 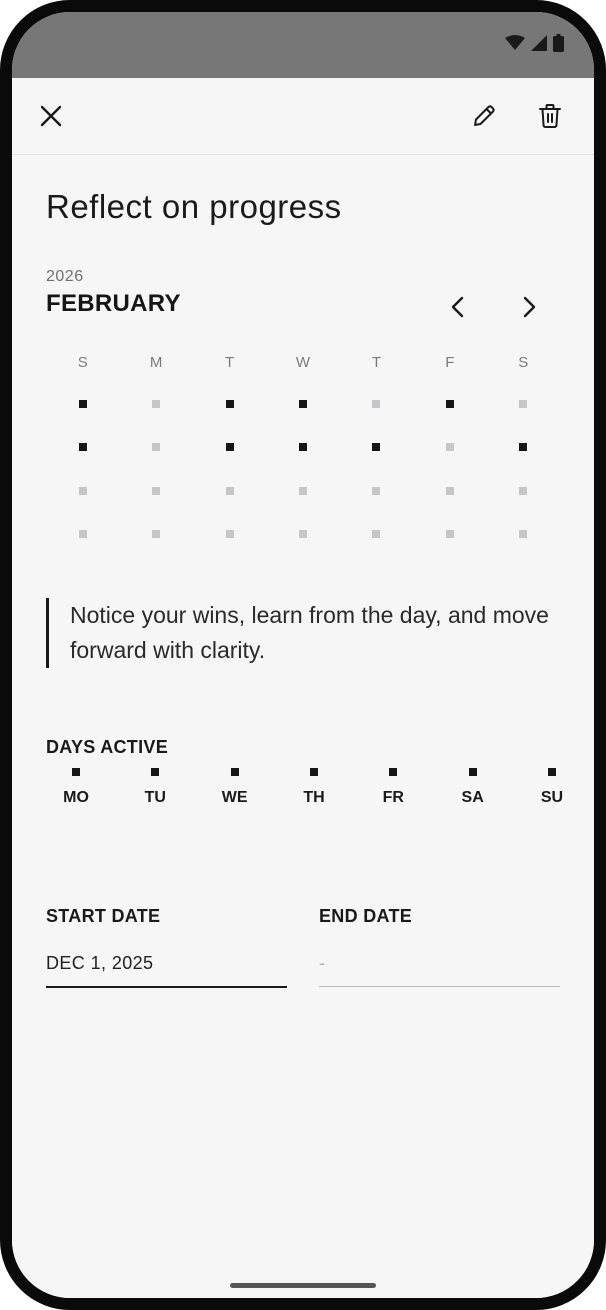 What do you see at coordinates (515, 45) in the screenshot?
I see `wifi-icon` at bounding box center [515, 45].